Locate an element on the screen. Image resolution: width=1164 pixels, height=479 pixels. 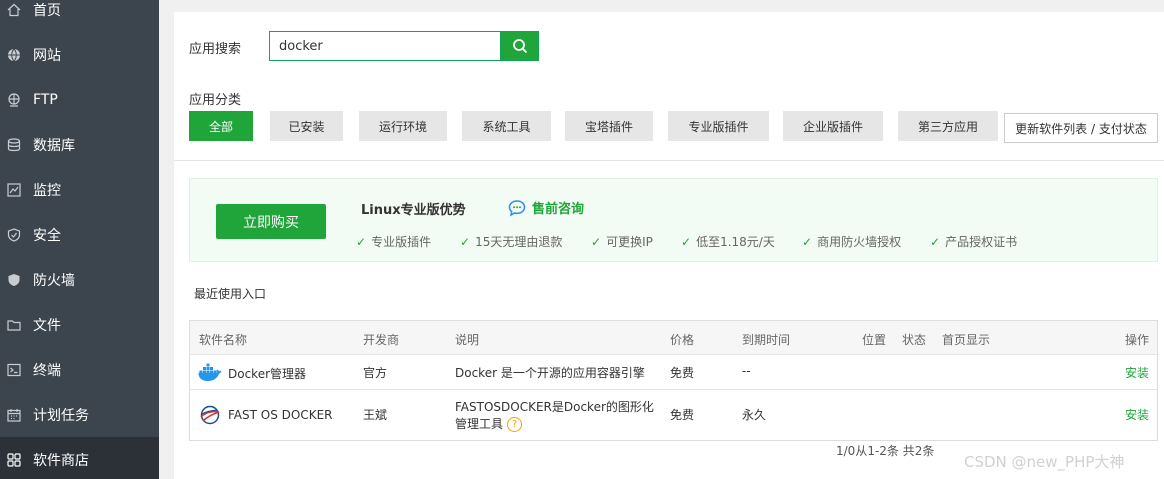
search-icon is located at coordinates (519, 46).